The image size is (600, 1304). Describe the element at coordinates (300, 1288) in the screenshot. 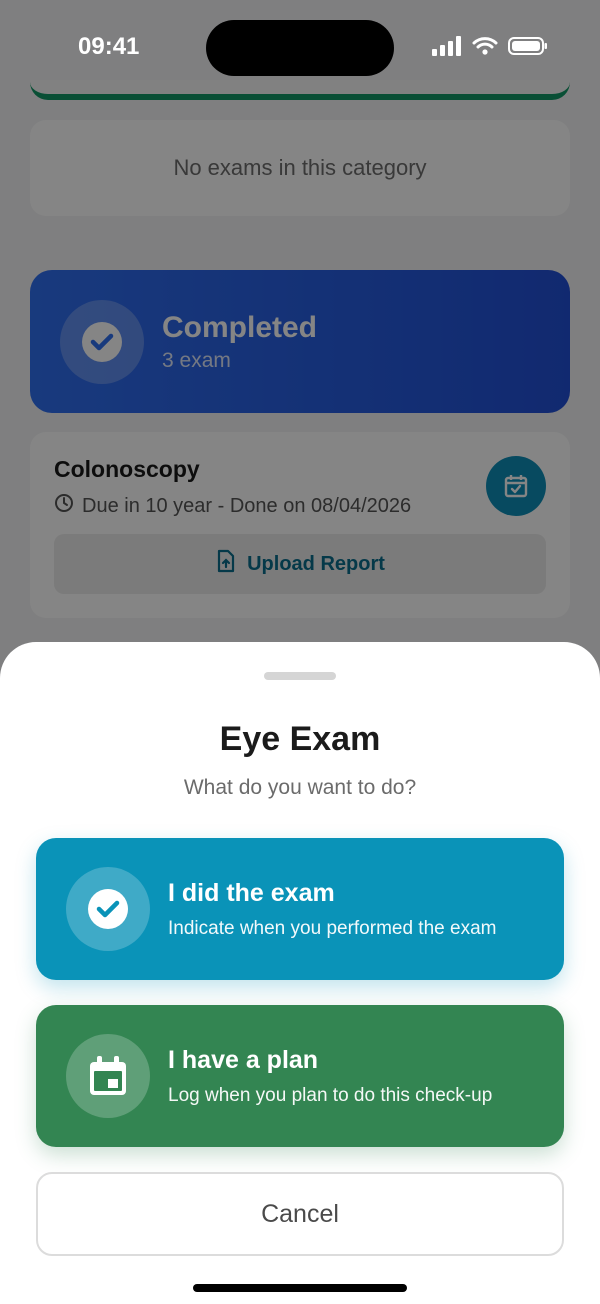

I see `home-indicator` at that location.